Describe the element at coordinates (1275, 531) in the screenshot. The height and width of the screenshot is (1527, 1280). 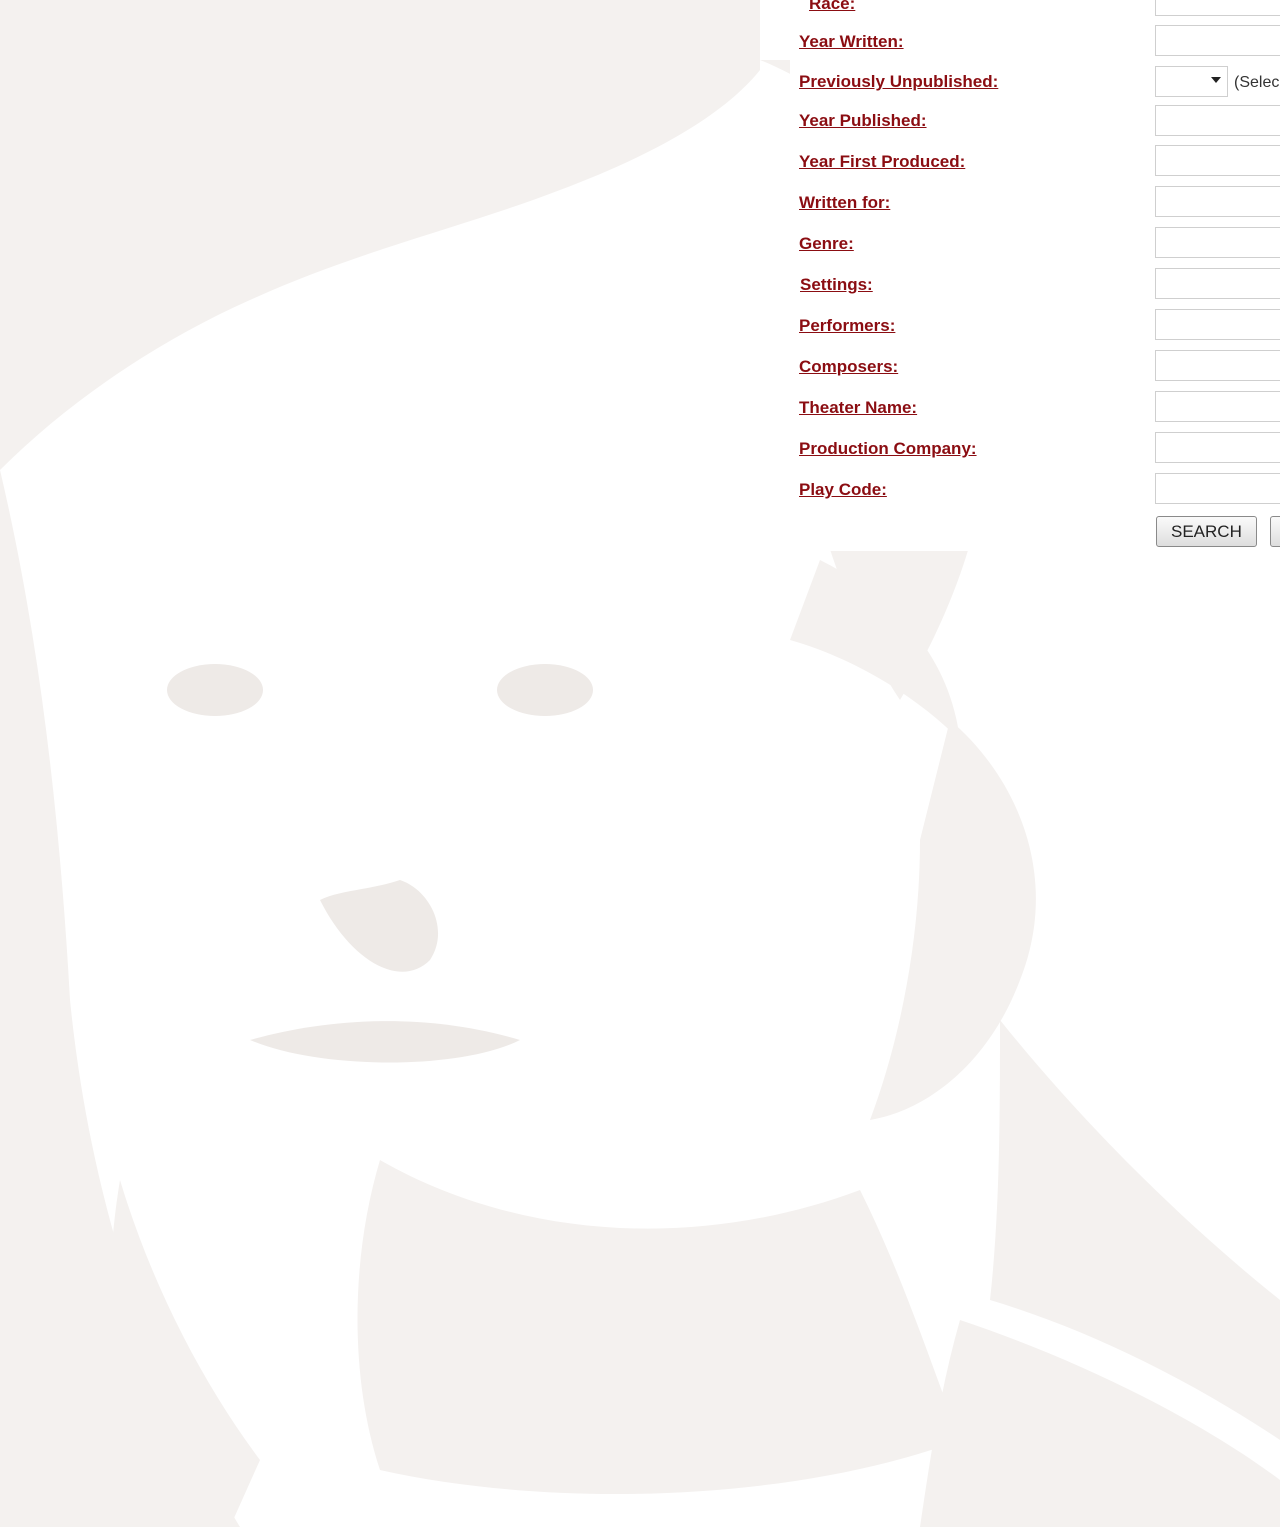
I see `reset-button` at that location.